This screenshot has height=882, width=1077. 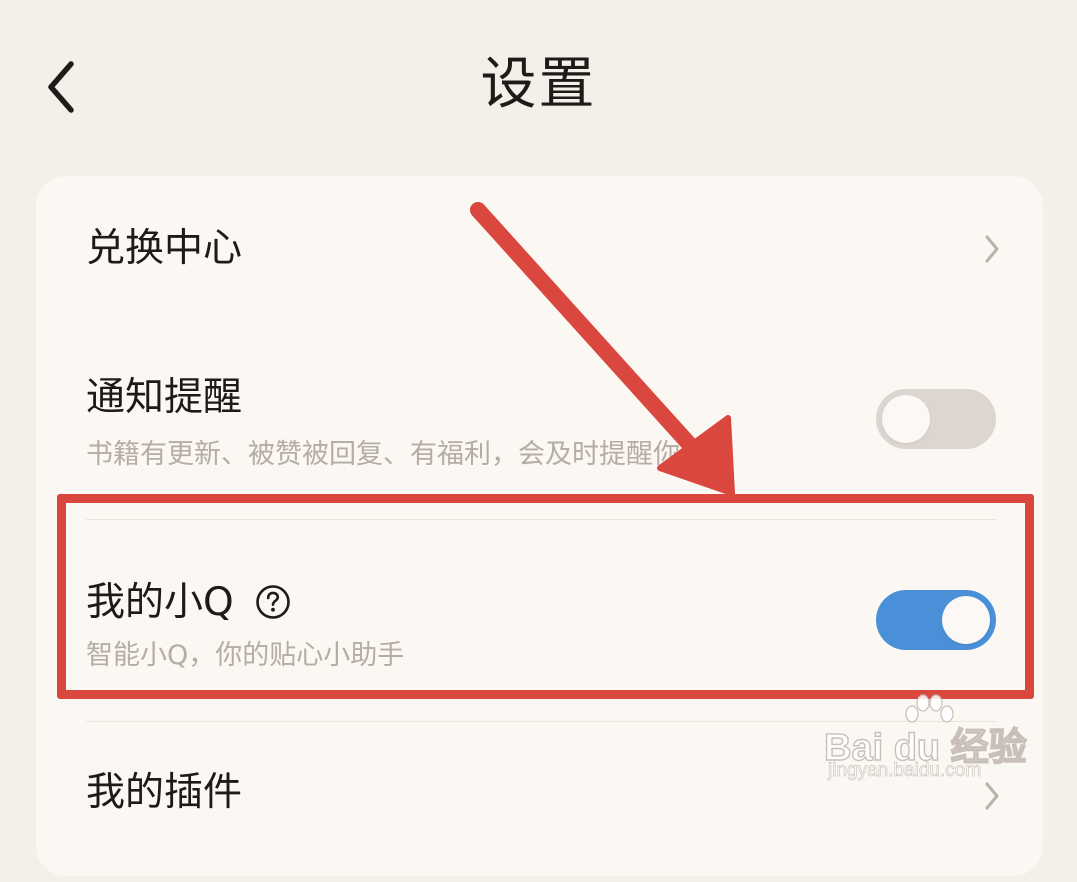 What do you see at coordinates (164, 792) in the screenshot?
I see `settings-item-label: 我的插件` at bounding box center [164, 792].